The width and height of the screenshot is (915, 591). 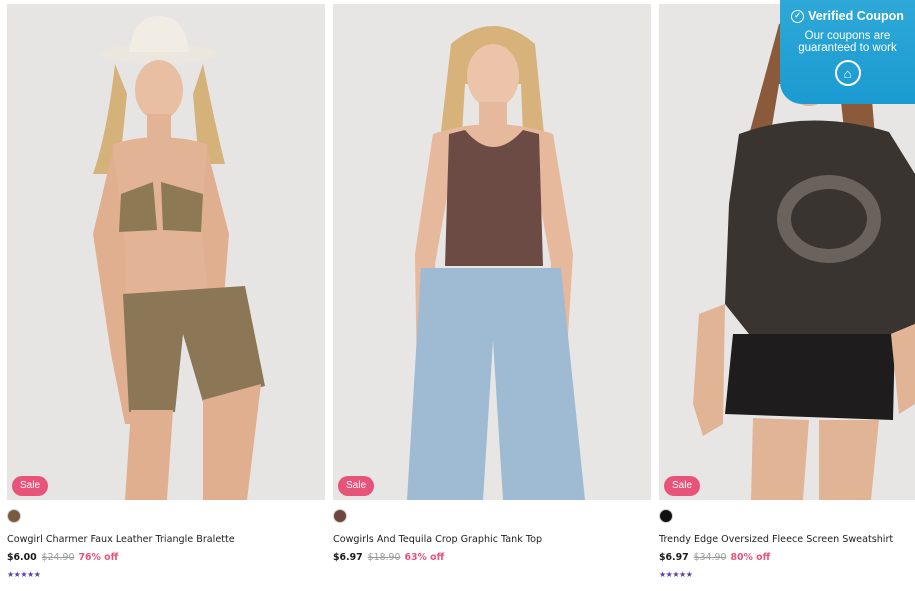 I want to click on coupon-subtitle: Our coupons are guaranteed to work, so click(x=847, y=42).